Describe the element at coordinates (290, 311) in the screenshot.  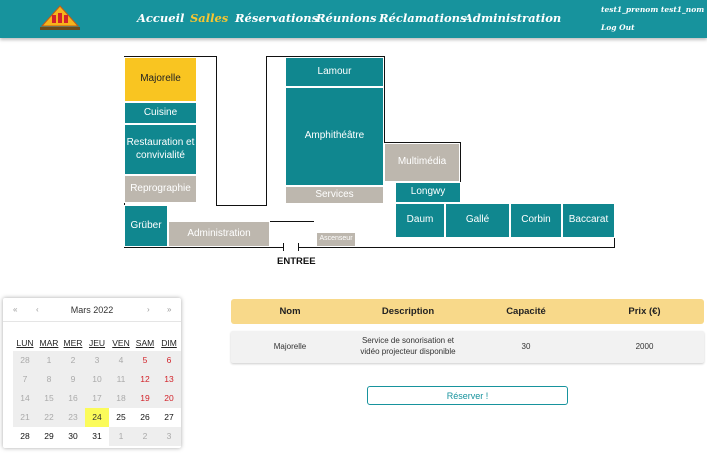
I see `header-nom: Nom` at that location.